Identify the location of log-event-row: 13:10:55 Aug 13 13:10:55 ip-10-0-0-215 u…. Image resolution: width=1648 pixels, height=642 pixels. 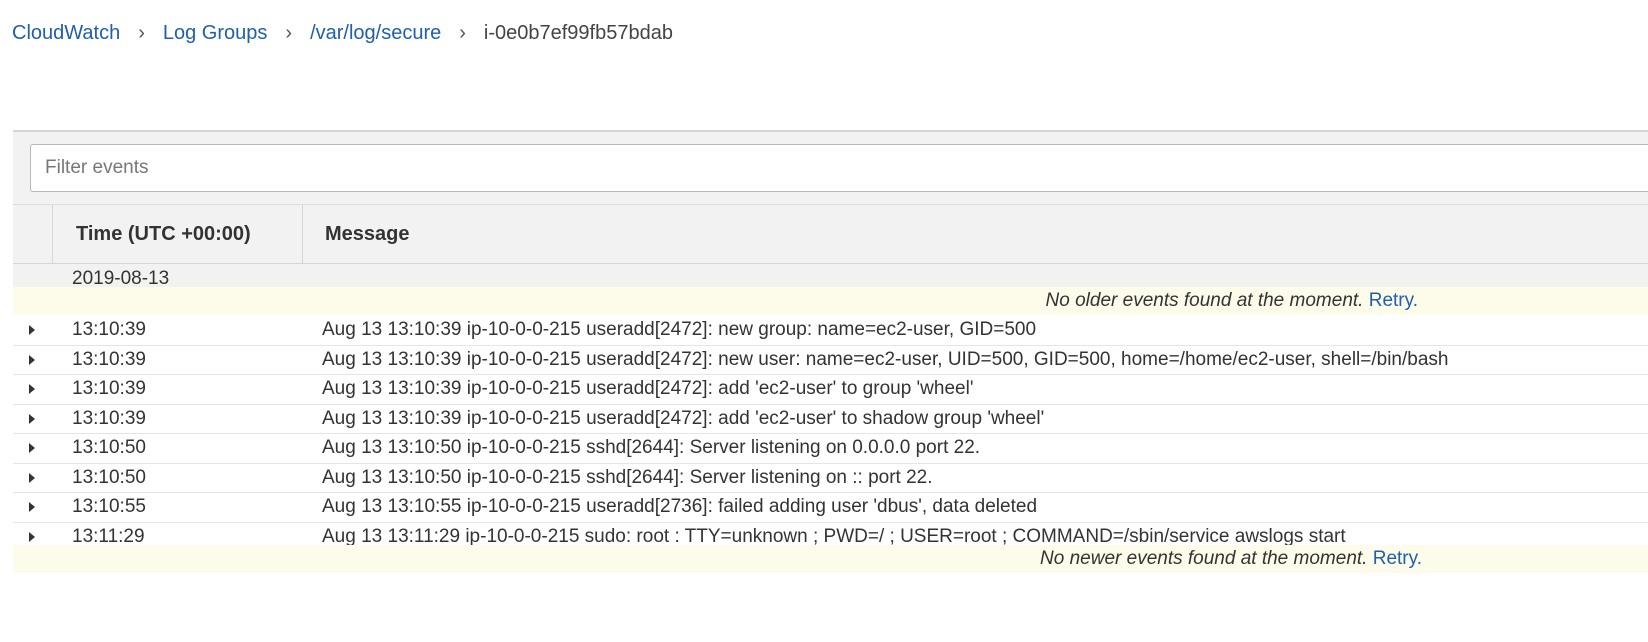
(830, 508).